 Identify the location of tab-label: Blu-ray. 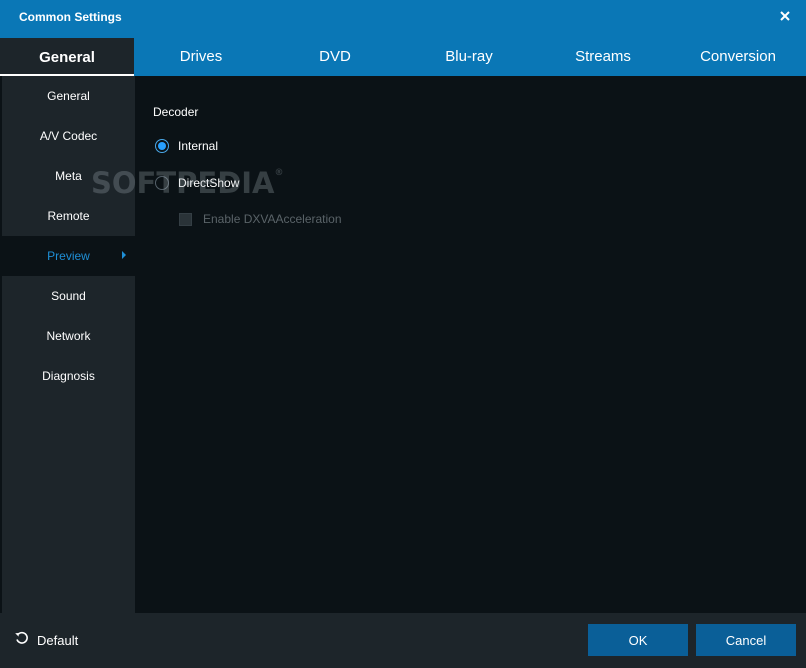
(469, 56).